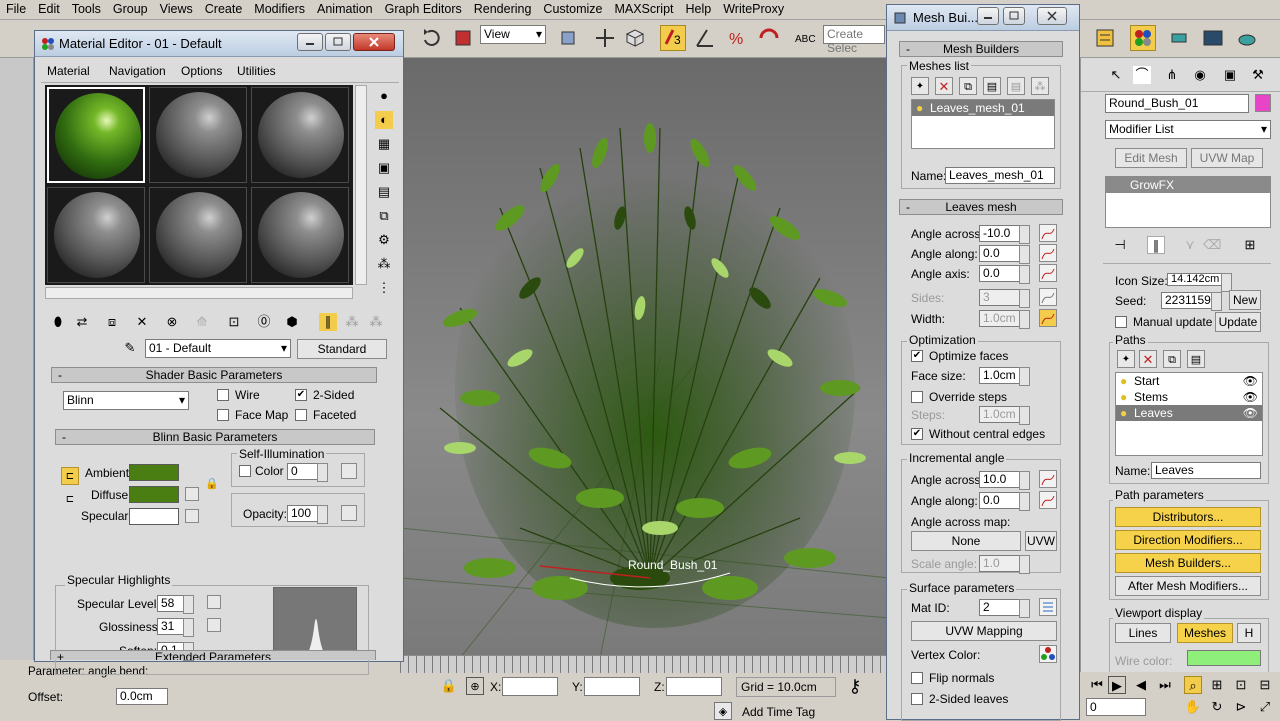 The image size is (1280, 721). Describe the element at coordinates (1258, 75) in the screenshot. I see `utilities-tab-icon: ⚒` at that location.